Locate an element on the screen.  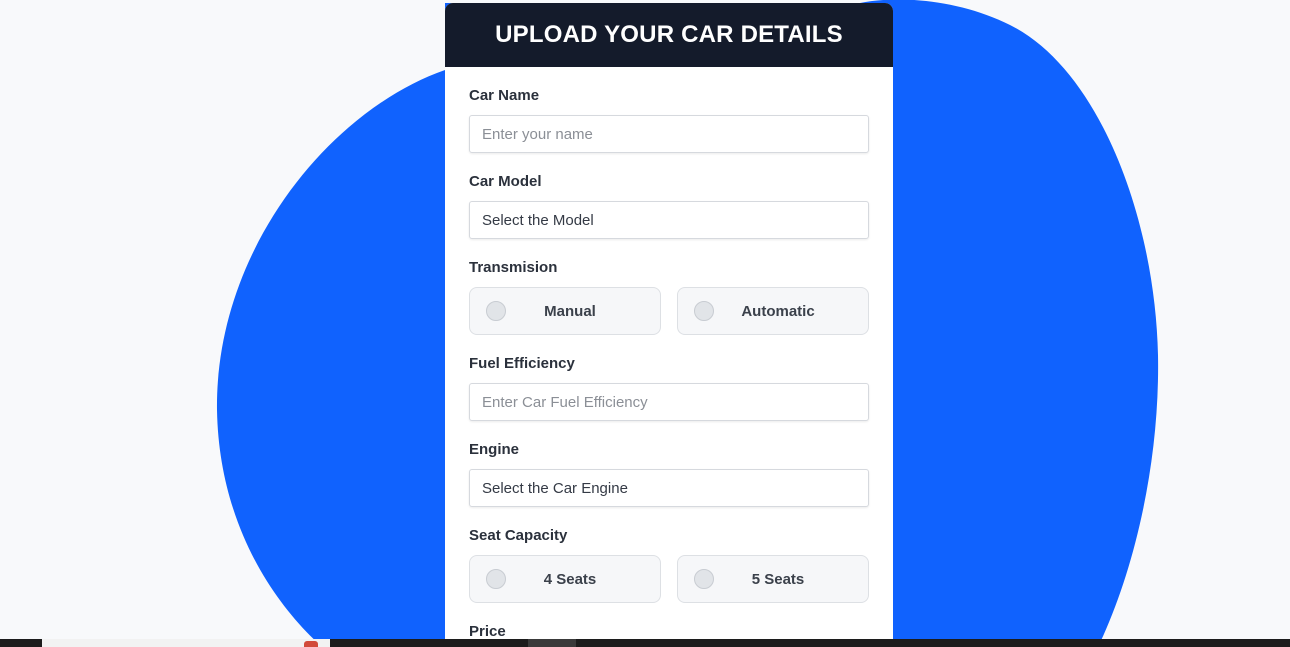
seat-option-5: 5 Seats is located at coordinates (773, 579).